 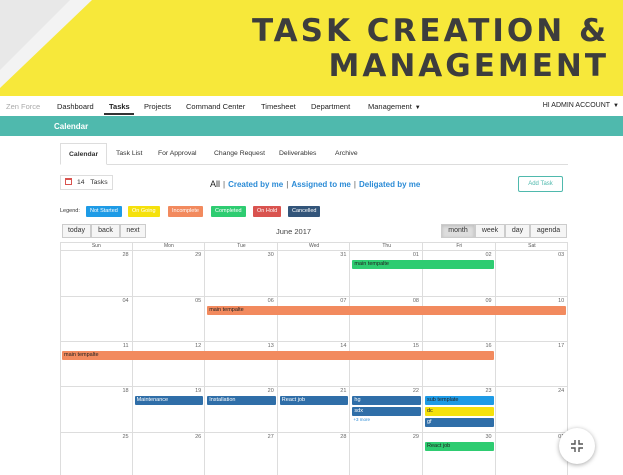 What do you see at coordinates (118, 301) in the screenshot?
I see `day-number: 04` at bounding box center [118, 301].